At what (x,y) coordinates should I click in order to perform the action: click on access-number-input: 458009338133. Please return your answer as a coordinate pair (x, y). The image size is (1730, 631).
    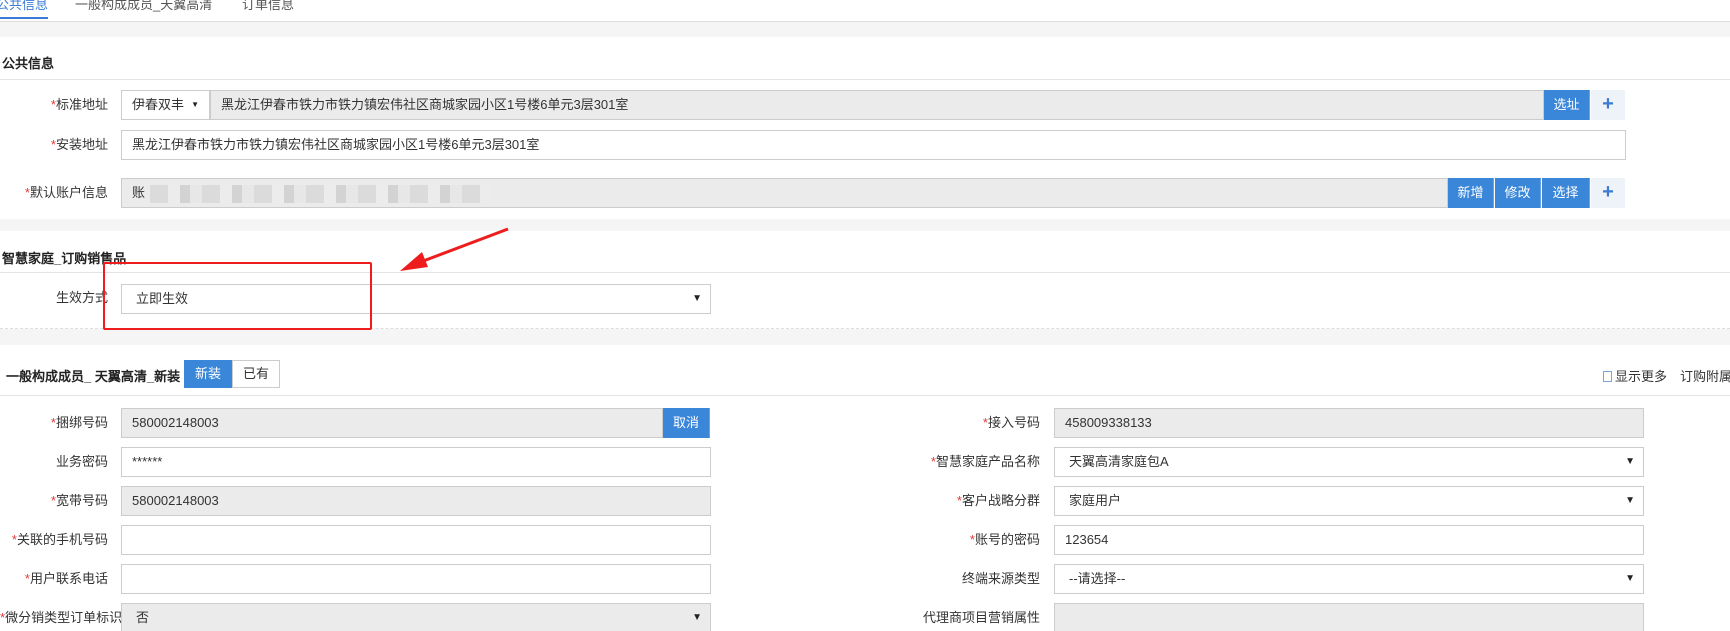
    Looking at the image, I should click on (1349, 423).